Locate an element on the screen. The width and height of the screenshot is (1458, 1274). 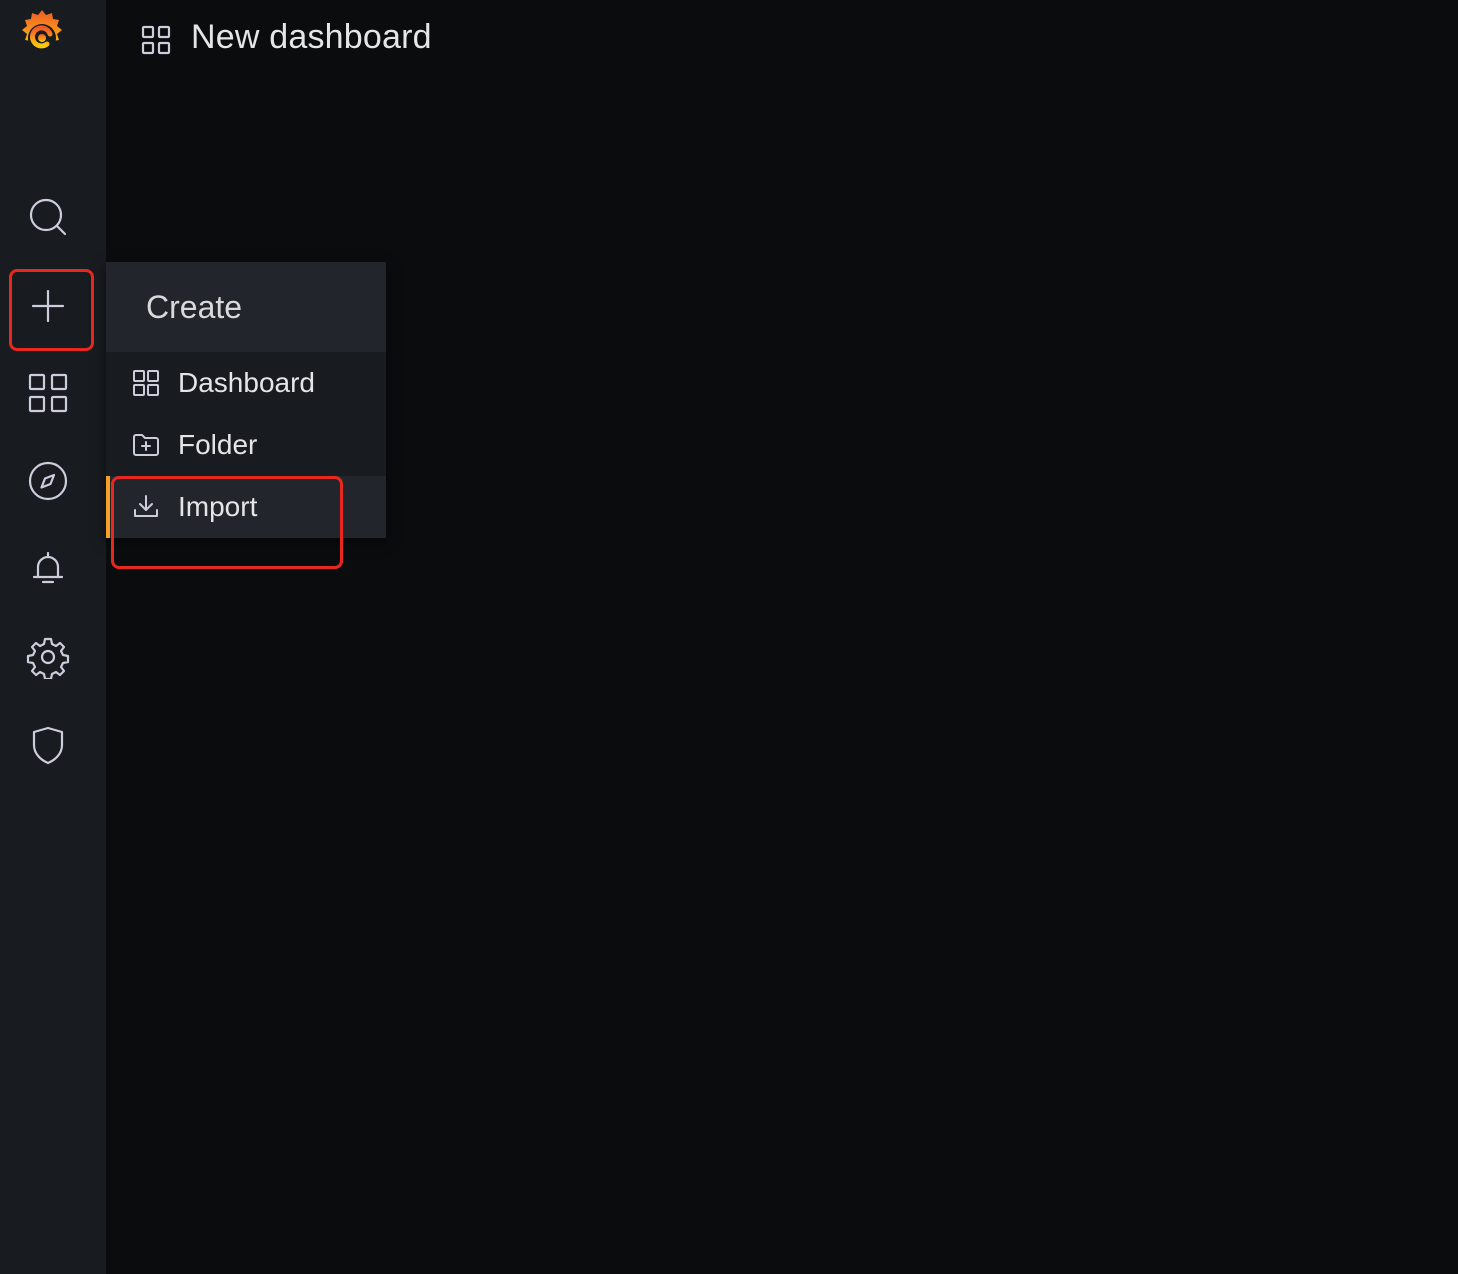
page-title: New dashboard is located at coordinates (311, 37).